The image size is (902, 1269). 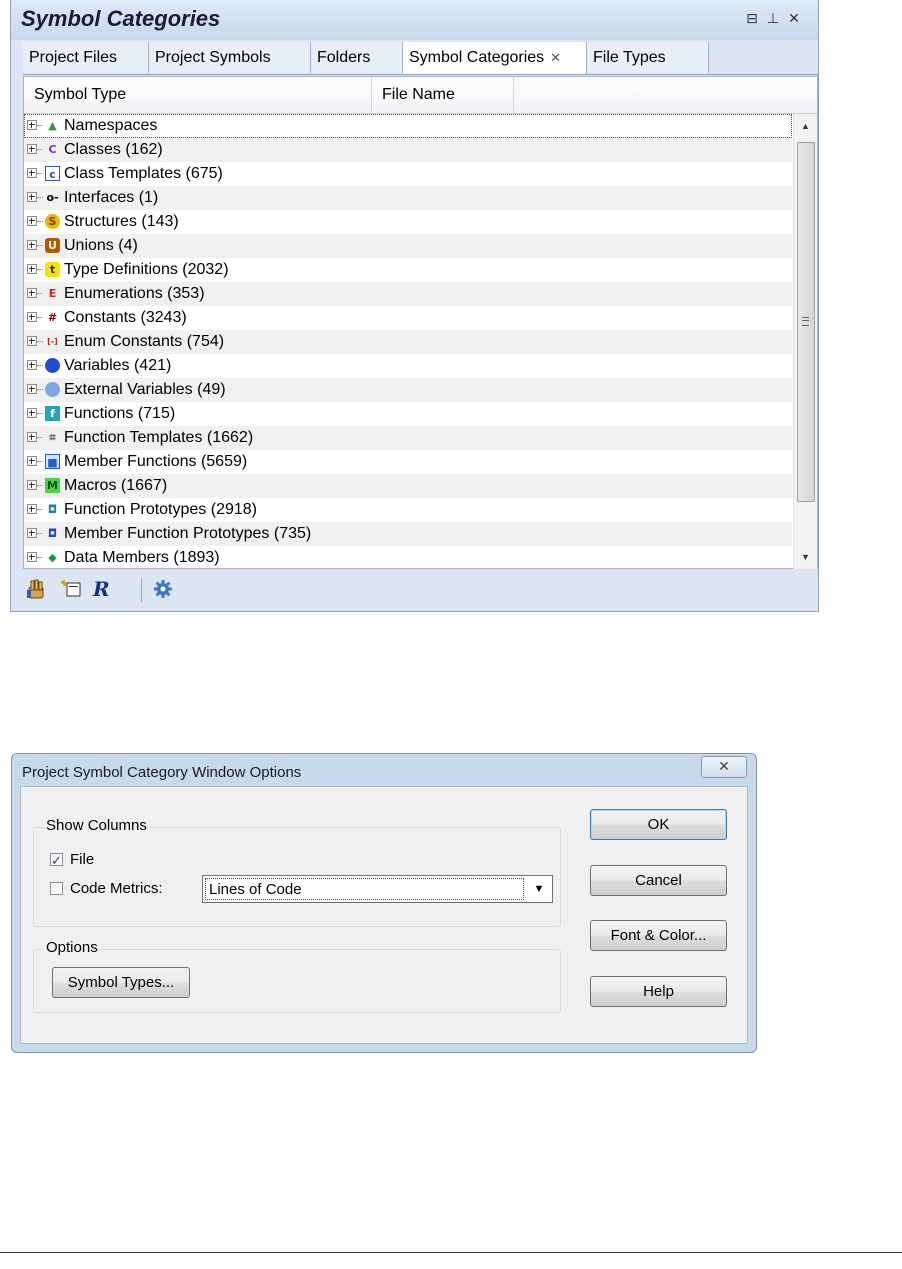 I want to click on hand-pointer-icon, so click(x=37, y=590).